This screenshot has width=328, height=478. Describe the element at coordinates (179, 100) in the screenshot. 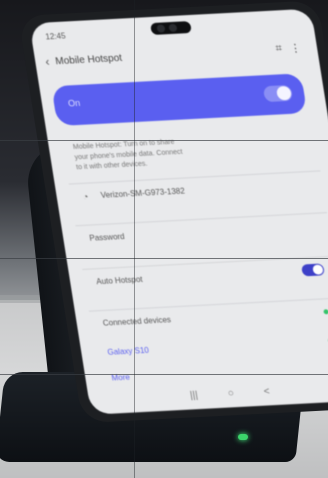

I see `hotspot-toggle-card: On` at that location.